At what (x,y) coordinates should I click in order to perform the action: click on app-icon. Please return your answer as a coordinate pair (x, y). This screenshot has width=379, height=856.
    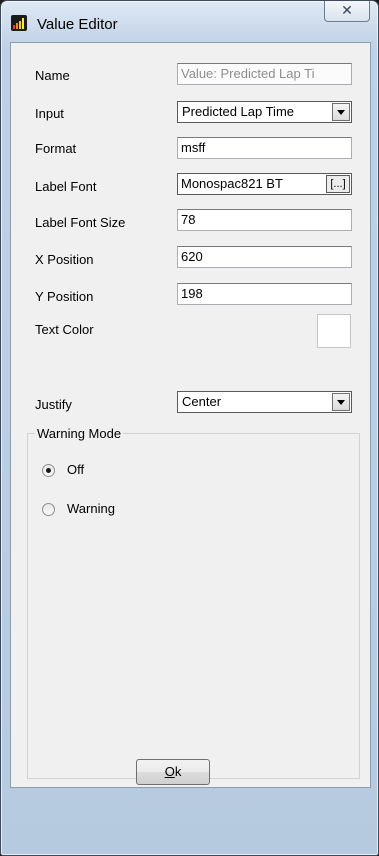
    Looking at the image, I should click on (19, 23).